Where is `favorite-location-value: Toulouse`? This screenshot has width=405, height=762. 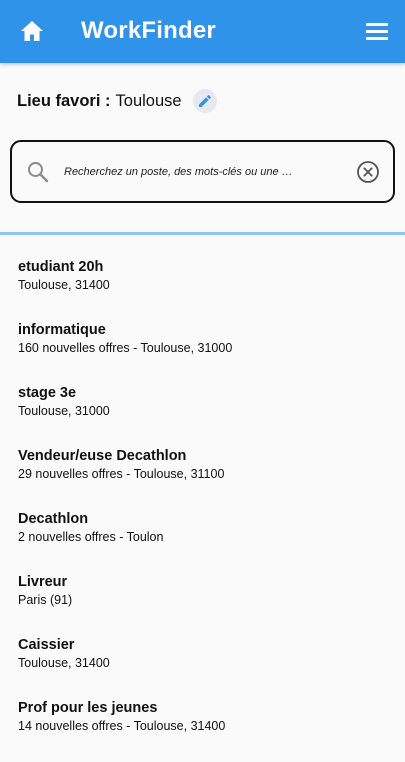 favorite-location-value: Toulouse is located at coordinates (148, 100).